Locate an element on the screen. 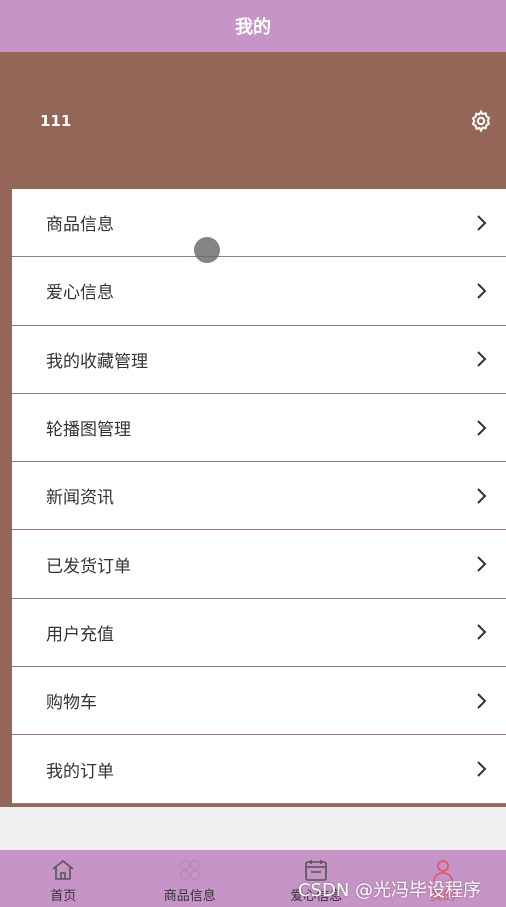  menu-item-carousel: 轮播图管理 is located at coordinates (259, 428).